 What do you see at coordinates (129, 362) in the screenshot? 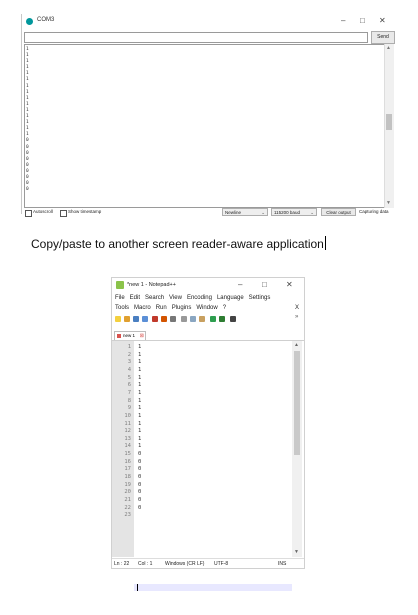
I see `line-number: 3` at bounding box center [129, 362].